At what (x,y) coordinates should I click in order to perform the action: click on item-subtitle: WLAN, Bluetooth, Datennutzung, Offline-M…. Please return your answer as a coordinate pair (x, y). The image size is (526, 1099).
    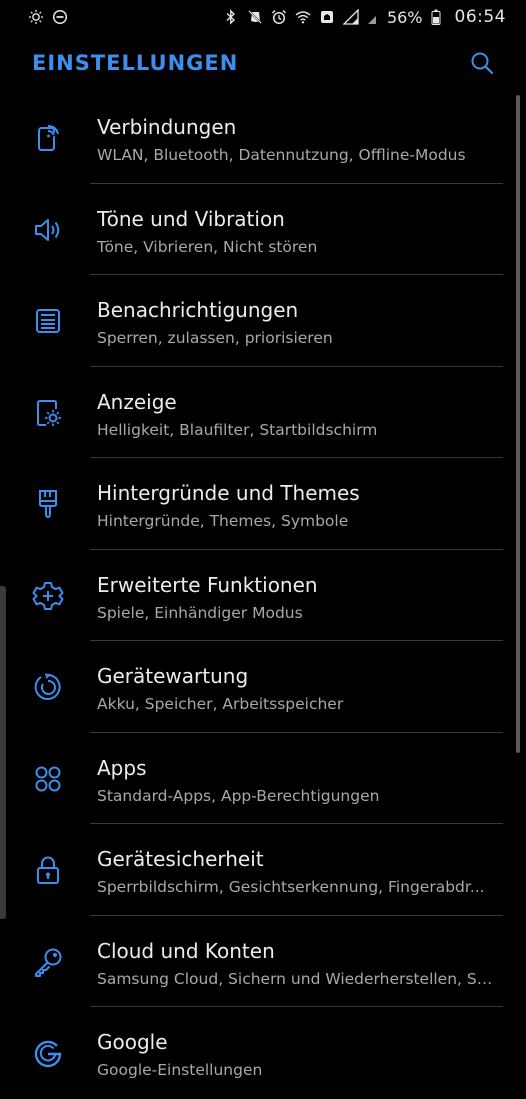
    Looking at the image, I should click on (281, 155).